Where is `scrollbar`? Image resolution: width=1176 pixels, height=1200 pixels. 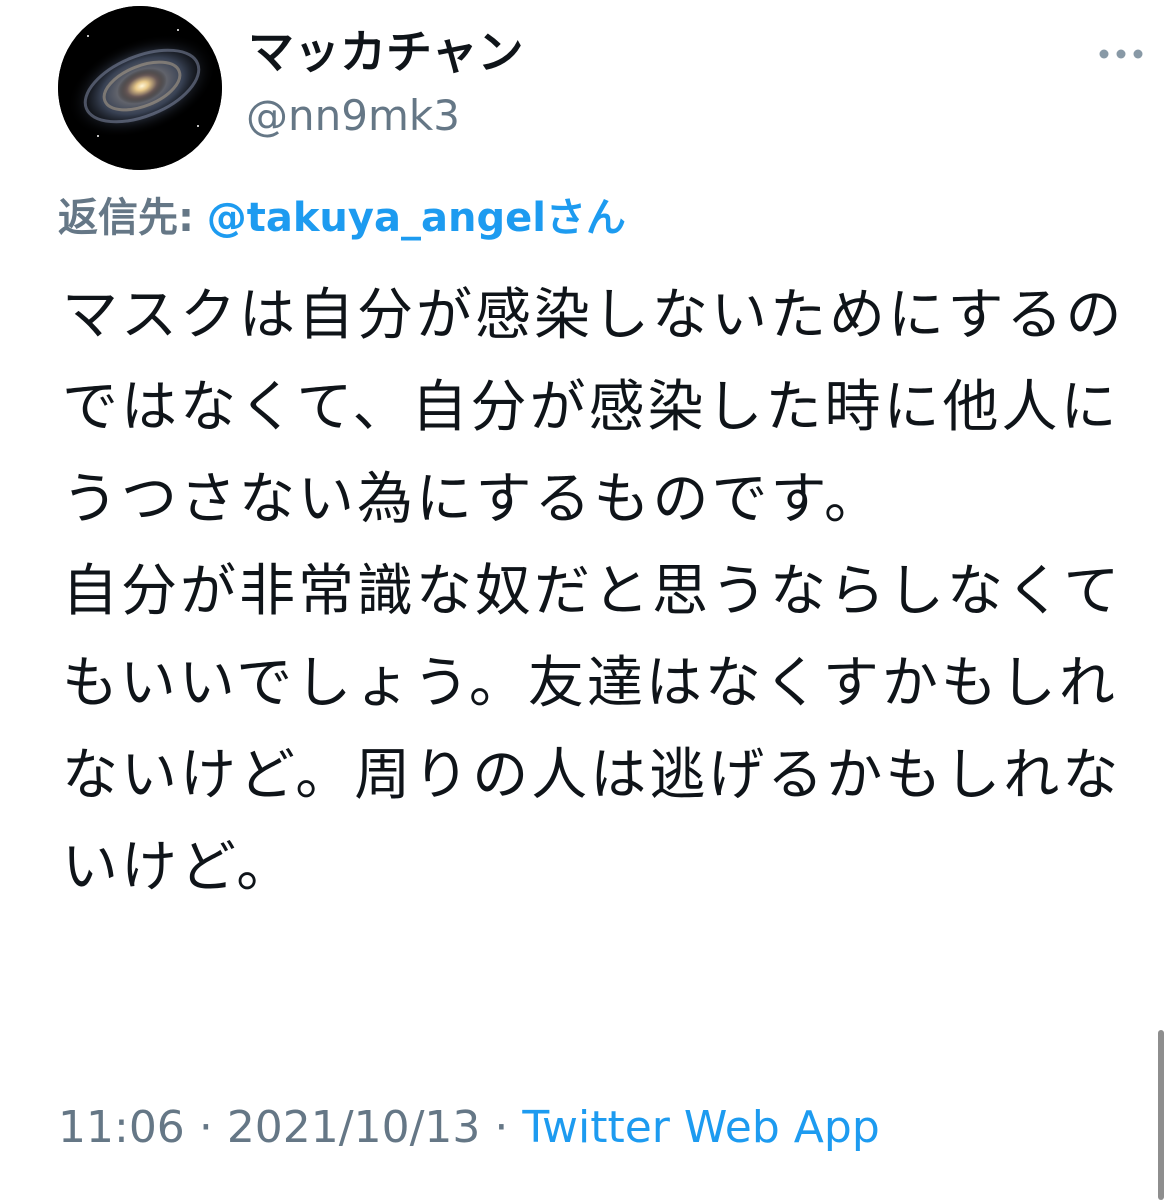
scrollbar is located at coordinates (1161, 1115).